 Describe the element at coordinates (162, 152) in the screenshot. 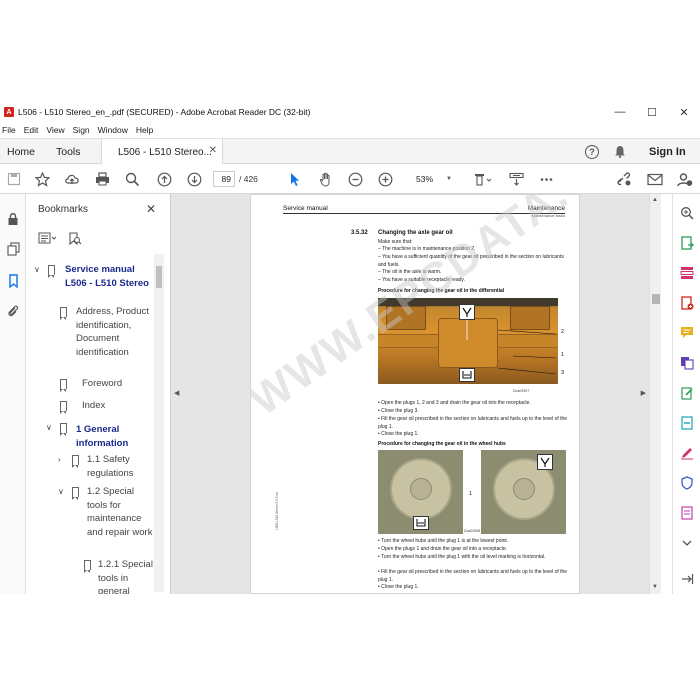

I see `tab-document: L506 - L510 Stereo... ✕` at that location.